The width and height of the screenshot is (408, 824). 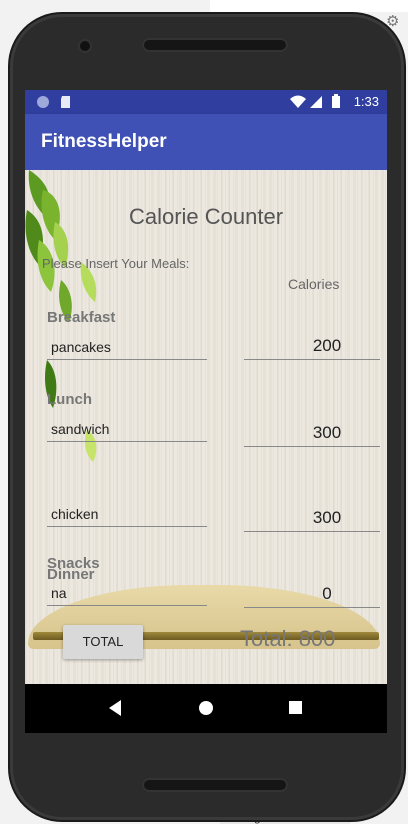 I want to click on battery-icon, so click(x=336, y=101).